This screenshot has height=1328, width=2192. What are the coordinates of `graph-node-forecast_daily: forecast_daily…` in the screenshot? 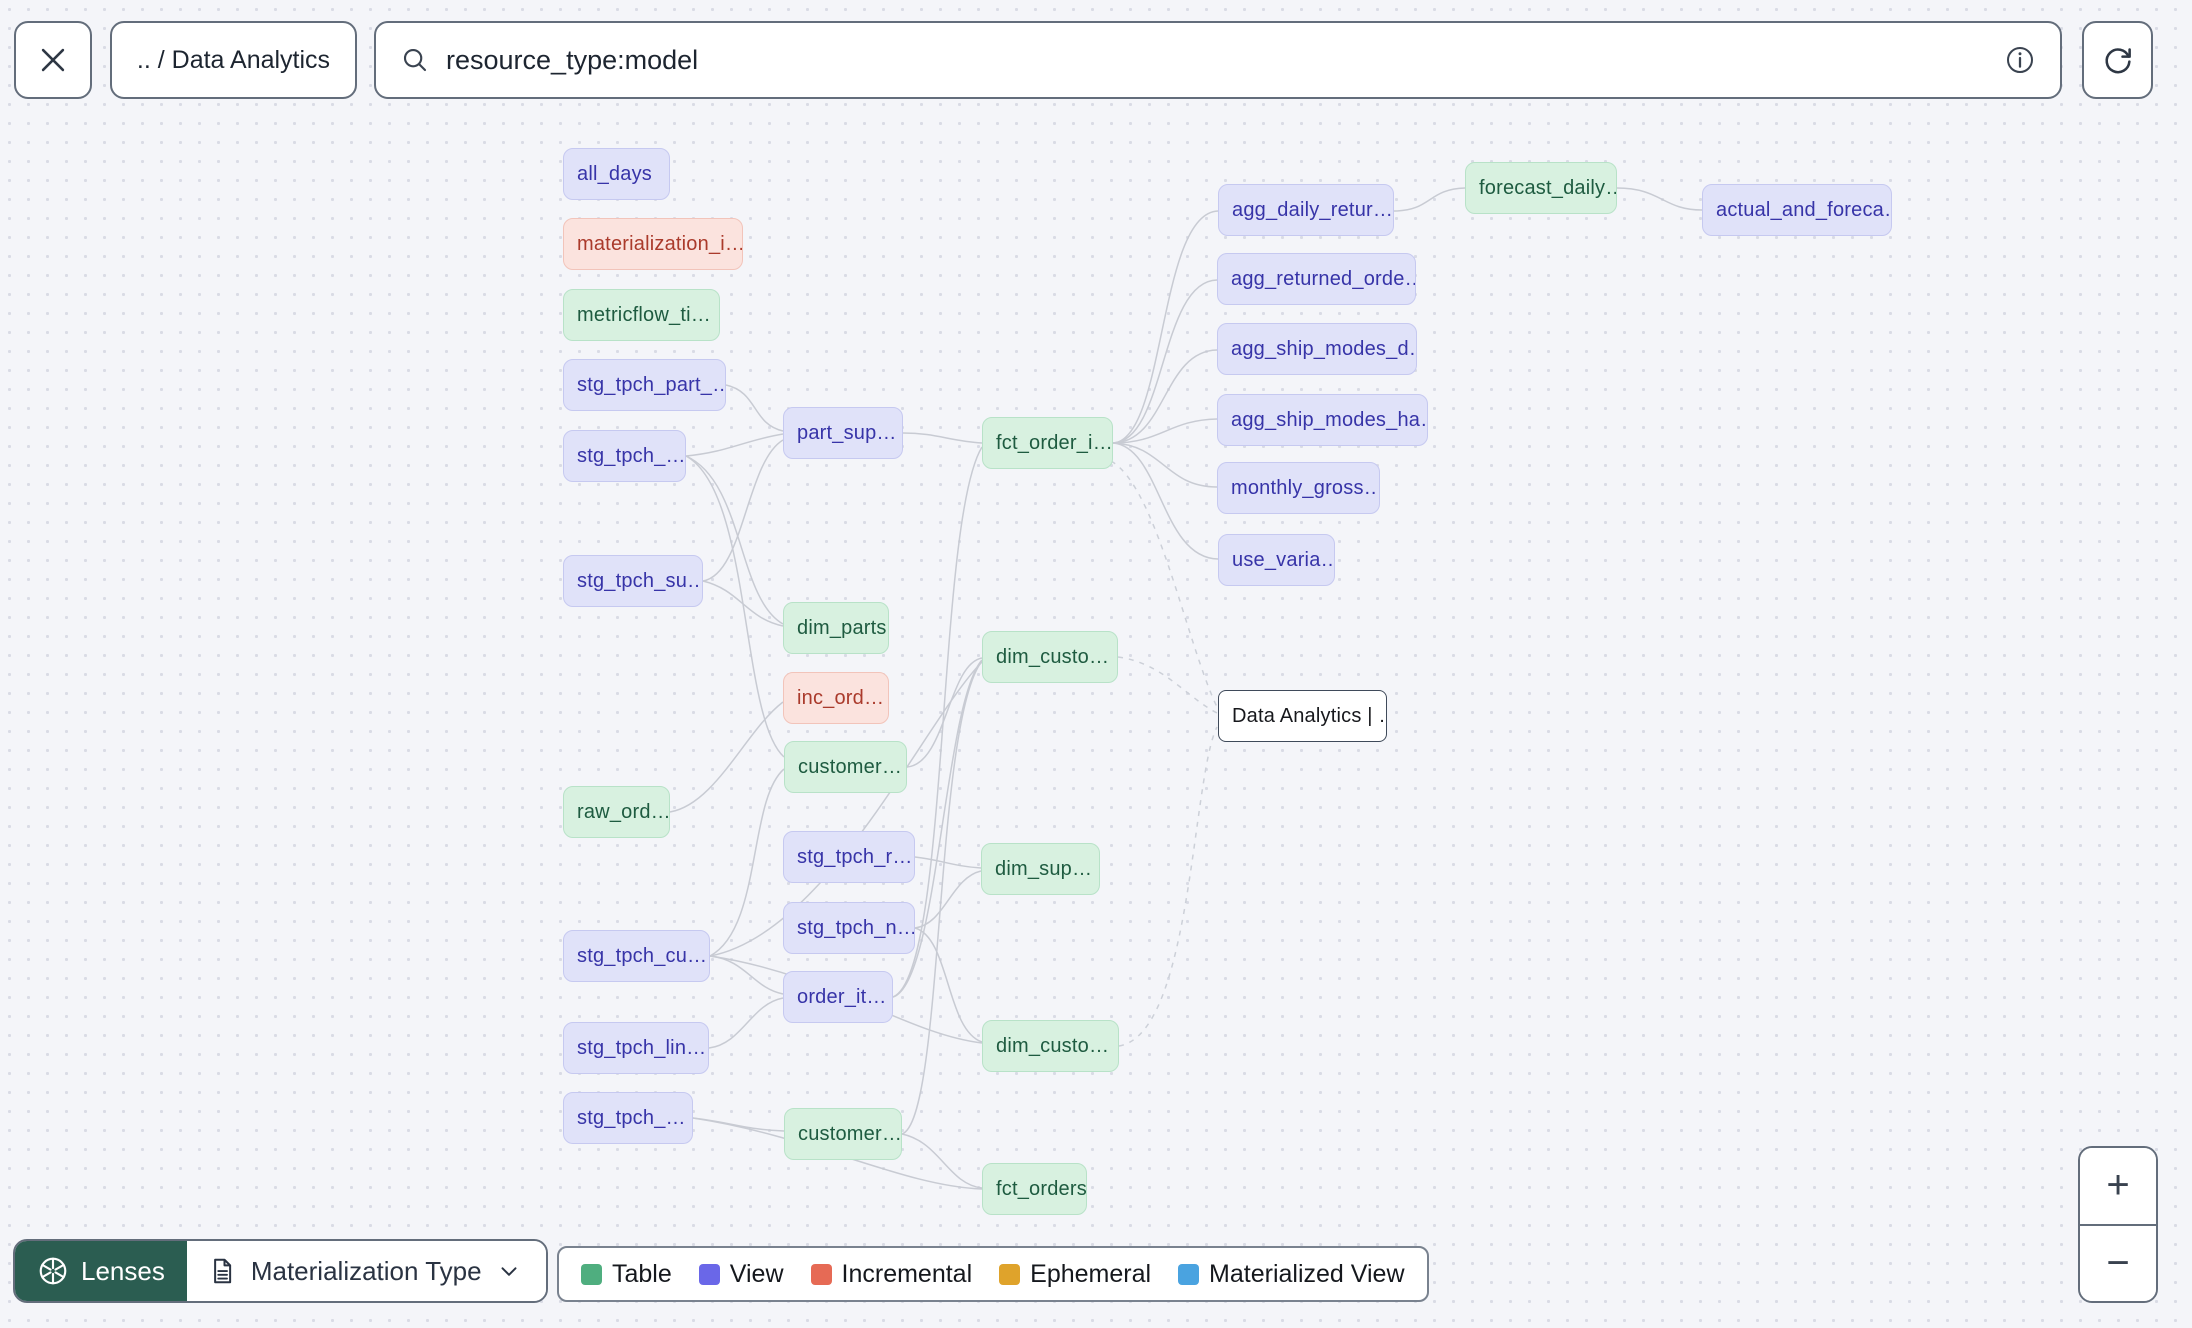 It's located at (1541, 188).